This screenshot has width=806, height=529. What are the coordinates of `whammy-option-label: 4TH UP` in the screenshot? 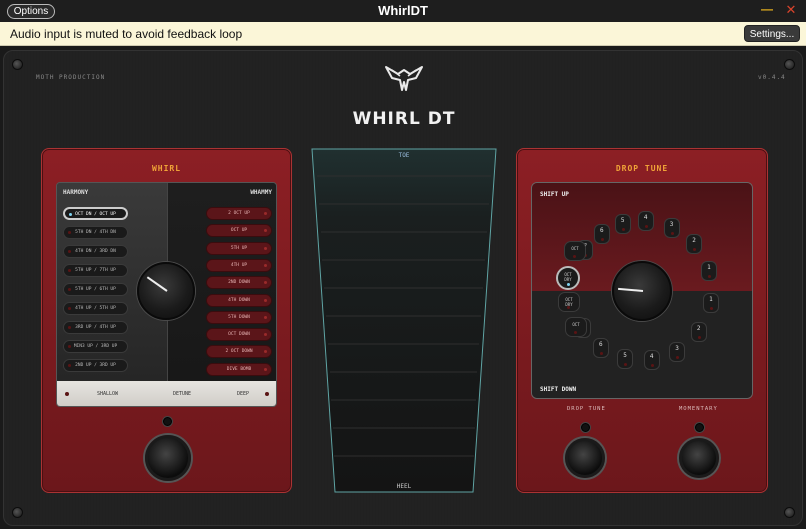 It's located at (239, 265).